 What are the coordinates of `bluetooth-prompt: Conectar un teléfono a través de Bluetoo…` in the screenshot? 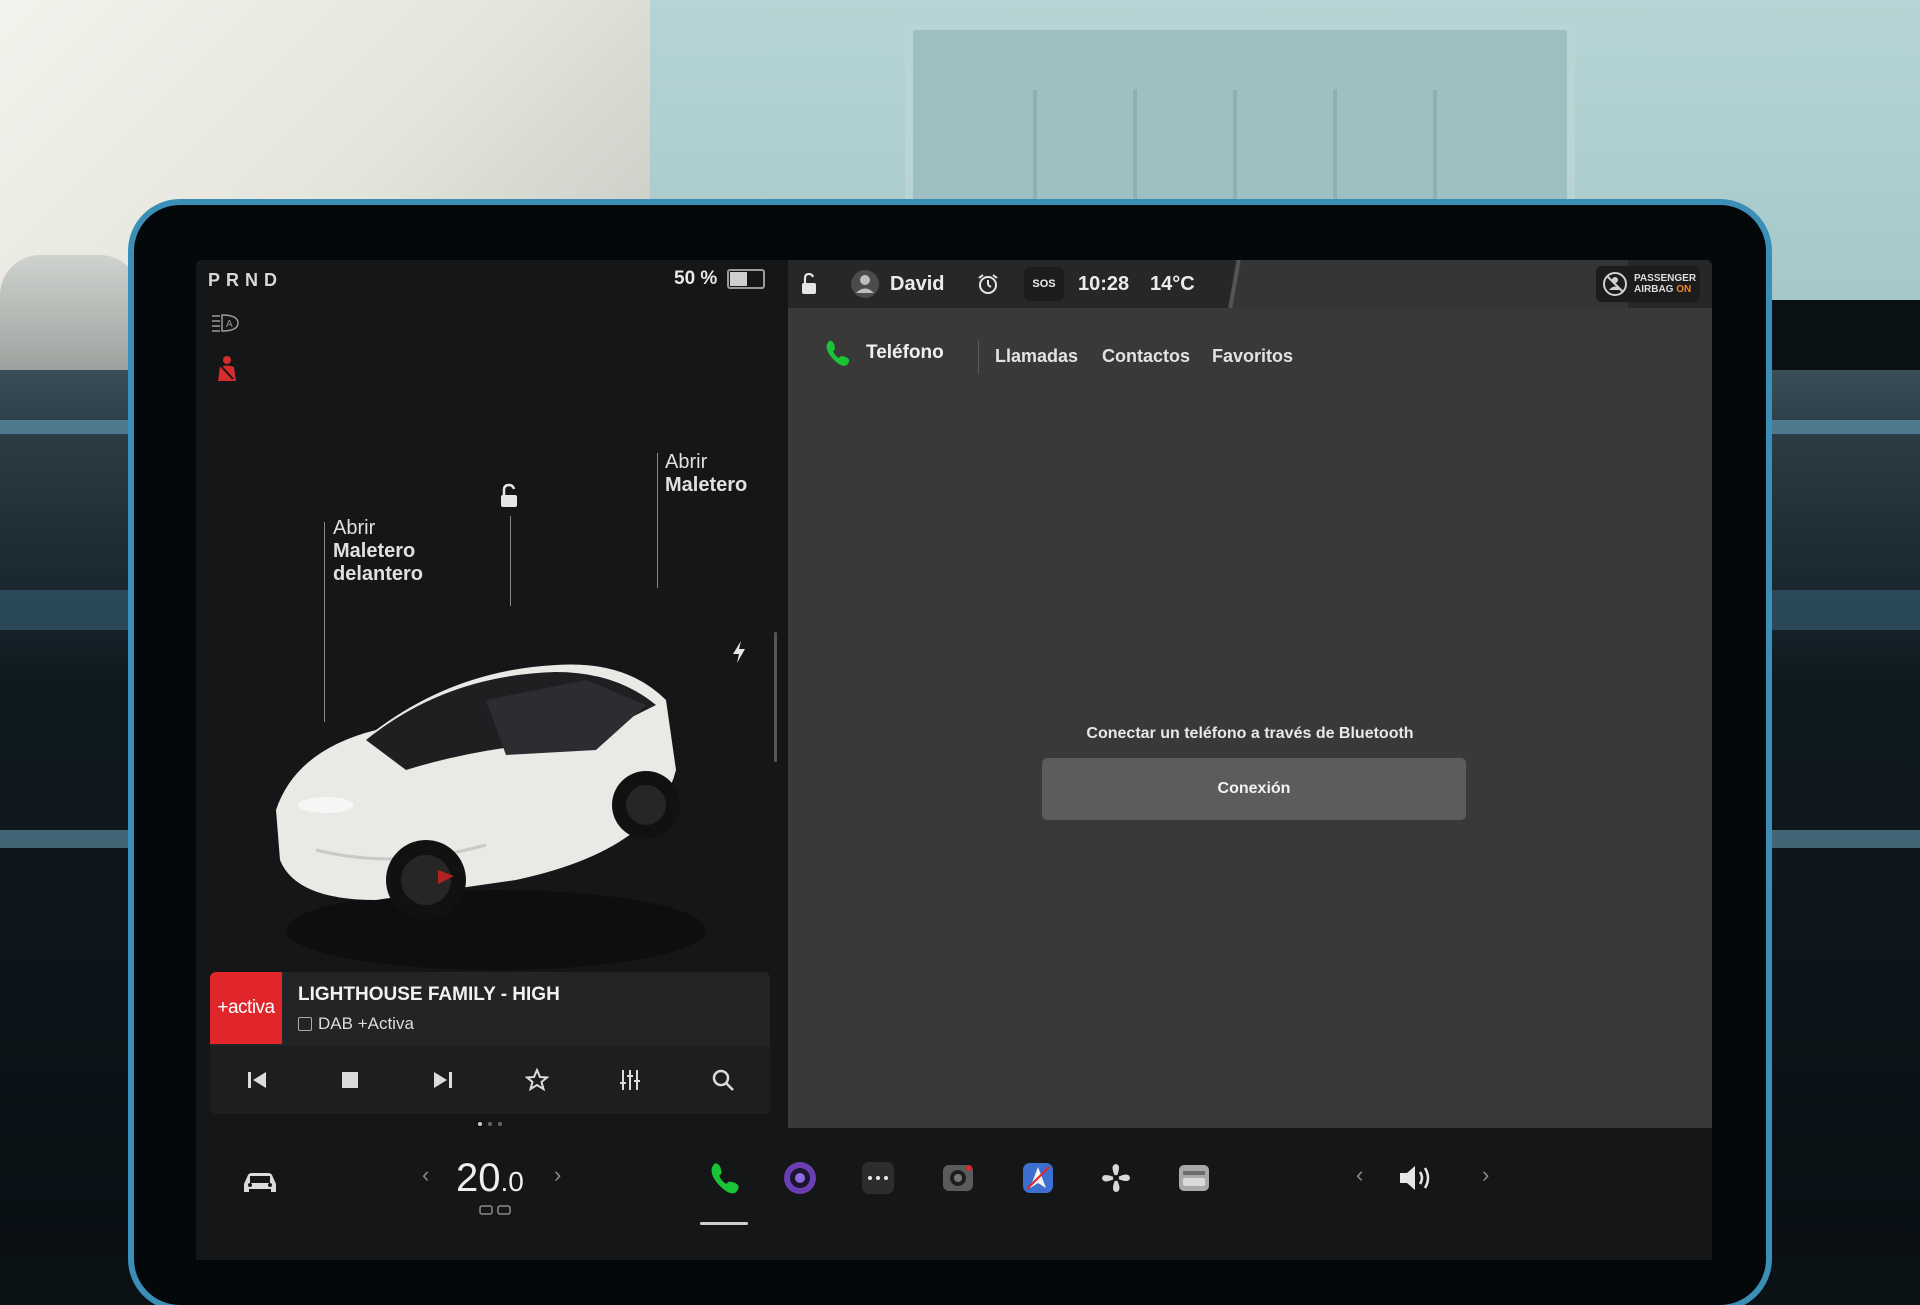 It's located at (1250, 733).